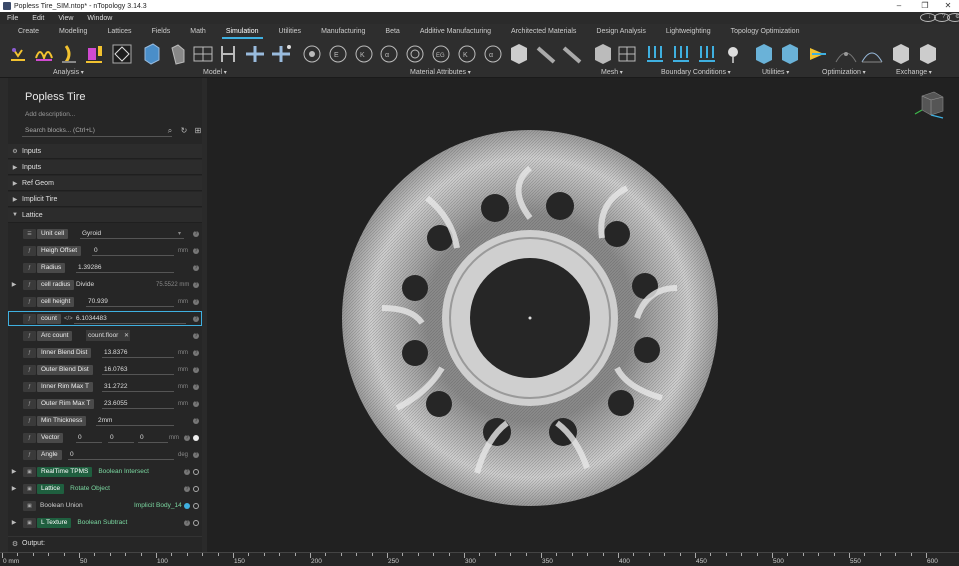  I want to click on tab-math: Math, so click(198, 32).